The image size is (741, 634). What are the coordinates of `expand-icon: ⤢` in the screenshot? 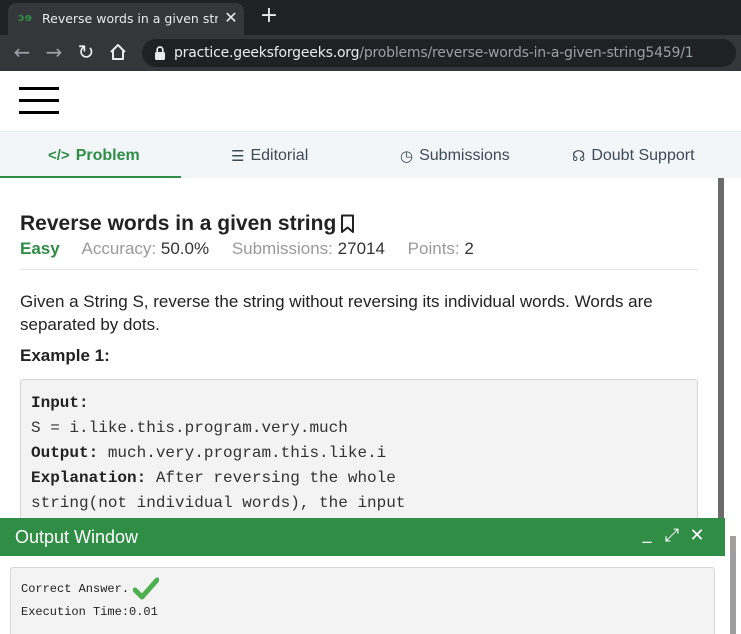 It's located at (672, 536).